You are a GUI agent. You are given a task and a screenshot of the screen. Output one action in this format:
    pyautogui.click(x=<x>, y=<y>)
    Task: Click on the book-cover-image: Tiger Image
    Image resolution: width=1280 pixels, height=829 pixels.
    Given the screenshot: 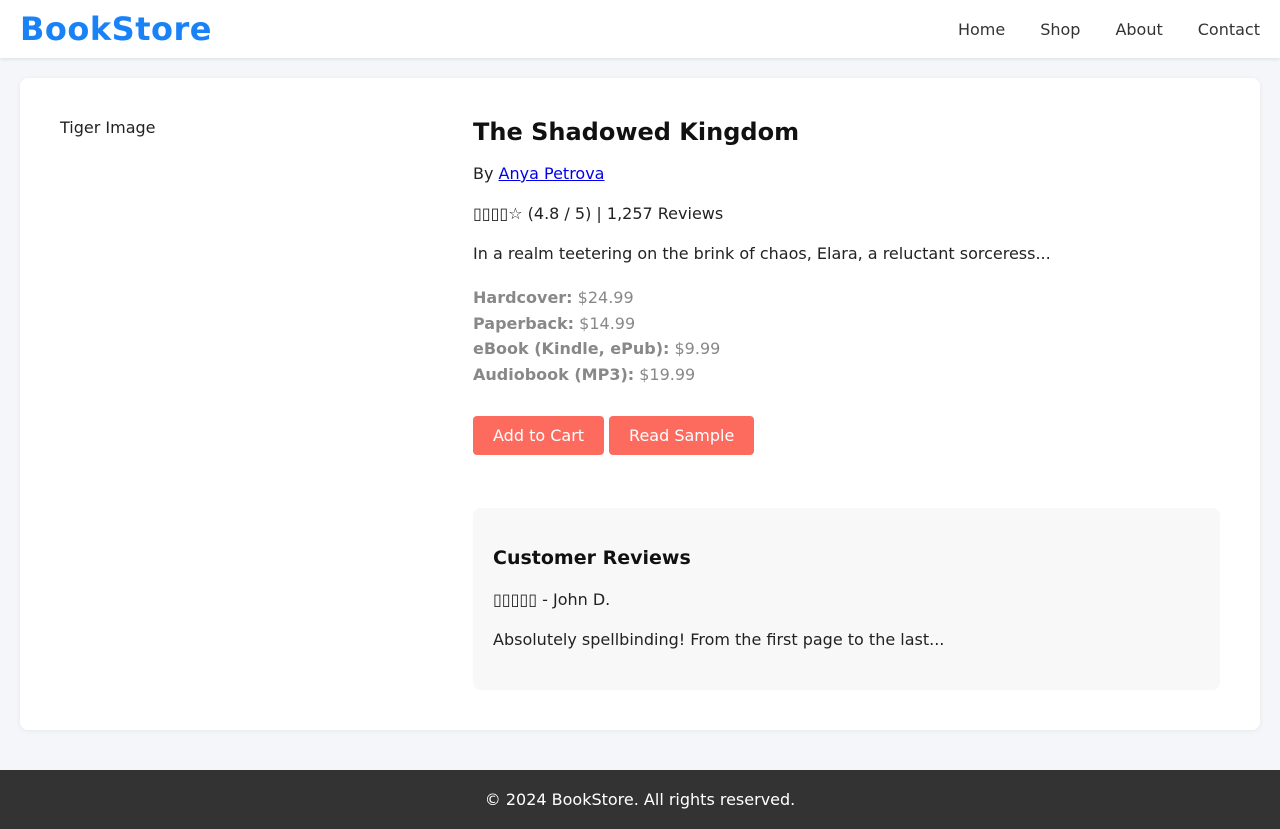 What is the action you would take?
    pyautogui.click(x=108, y=127)
    